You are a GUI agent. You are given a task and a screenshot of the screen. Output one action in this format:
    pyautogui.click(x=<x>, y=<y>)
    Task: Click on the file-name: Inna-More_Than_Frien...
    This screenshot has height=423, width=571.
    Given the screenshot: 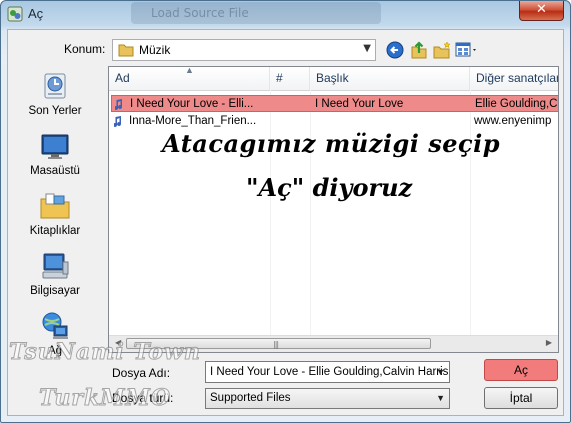 What is the action you would take?
    pyautogui.click(x=193, y=121)
    